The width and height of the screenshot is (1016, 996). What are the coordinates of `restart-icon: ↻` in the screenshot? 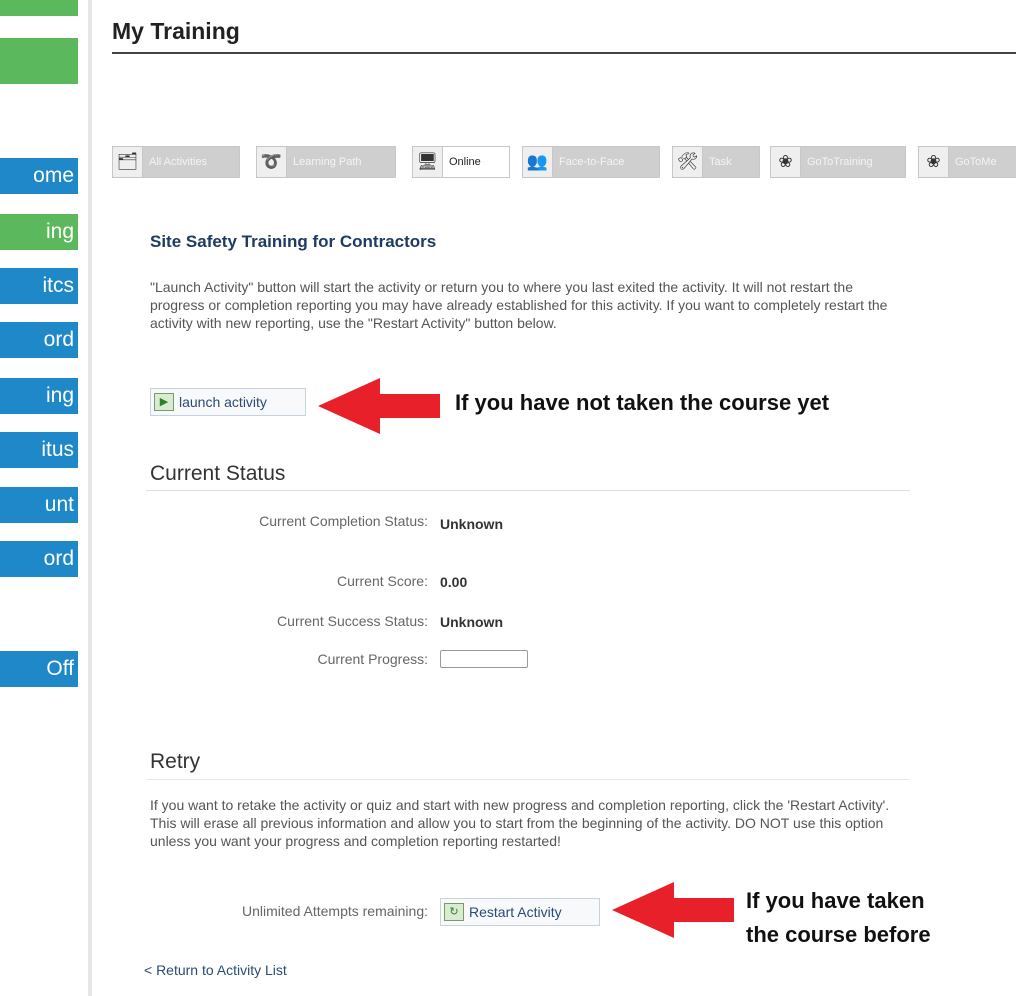 It's located at (454, 912).